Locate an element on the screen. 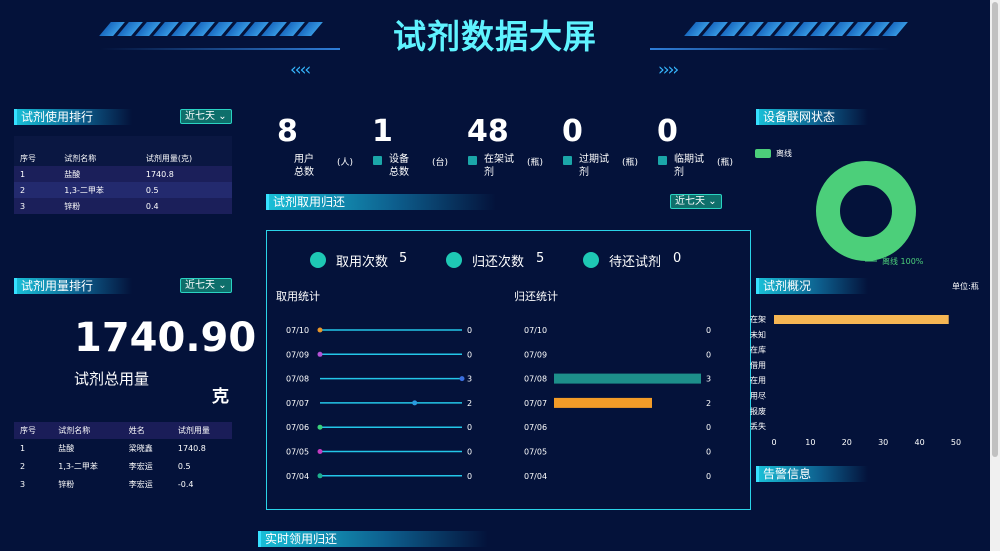 The width and height of the screenshot is (1000, 551). category-label: 未知 is located at coordinates (758, 334).